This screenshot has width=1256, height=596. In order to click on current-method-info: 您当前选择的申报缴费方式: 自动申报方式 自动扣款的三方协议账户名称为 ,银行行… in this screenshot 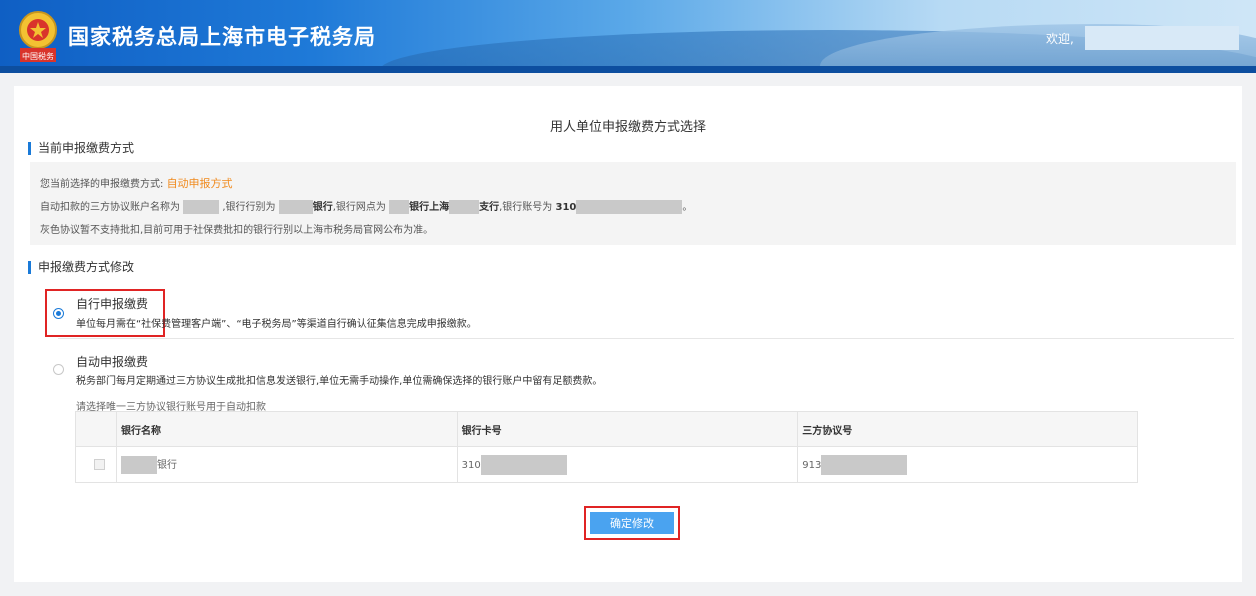, I will do `click(633, 203)`.